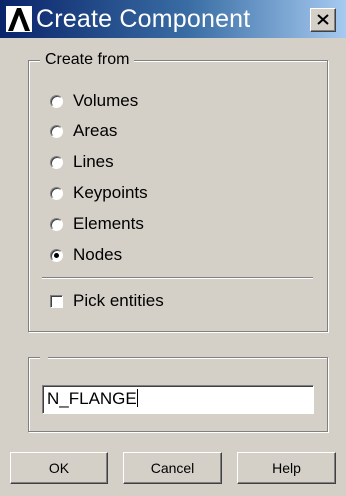  Describe the element at coordinates (98, 254) in the screenshot. I see `radio-label: Nodes` at that location.